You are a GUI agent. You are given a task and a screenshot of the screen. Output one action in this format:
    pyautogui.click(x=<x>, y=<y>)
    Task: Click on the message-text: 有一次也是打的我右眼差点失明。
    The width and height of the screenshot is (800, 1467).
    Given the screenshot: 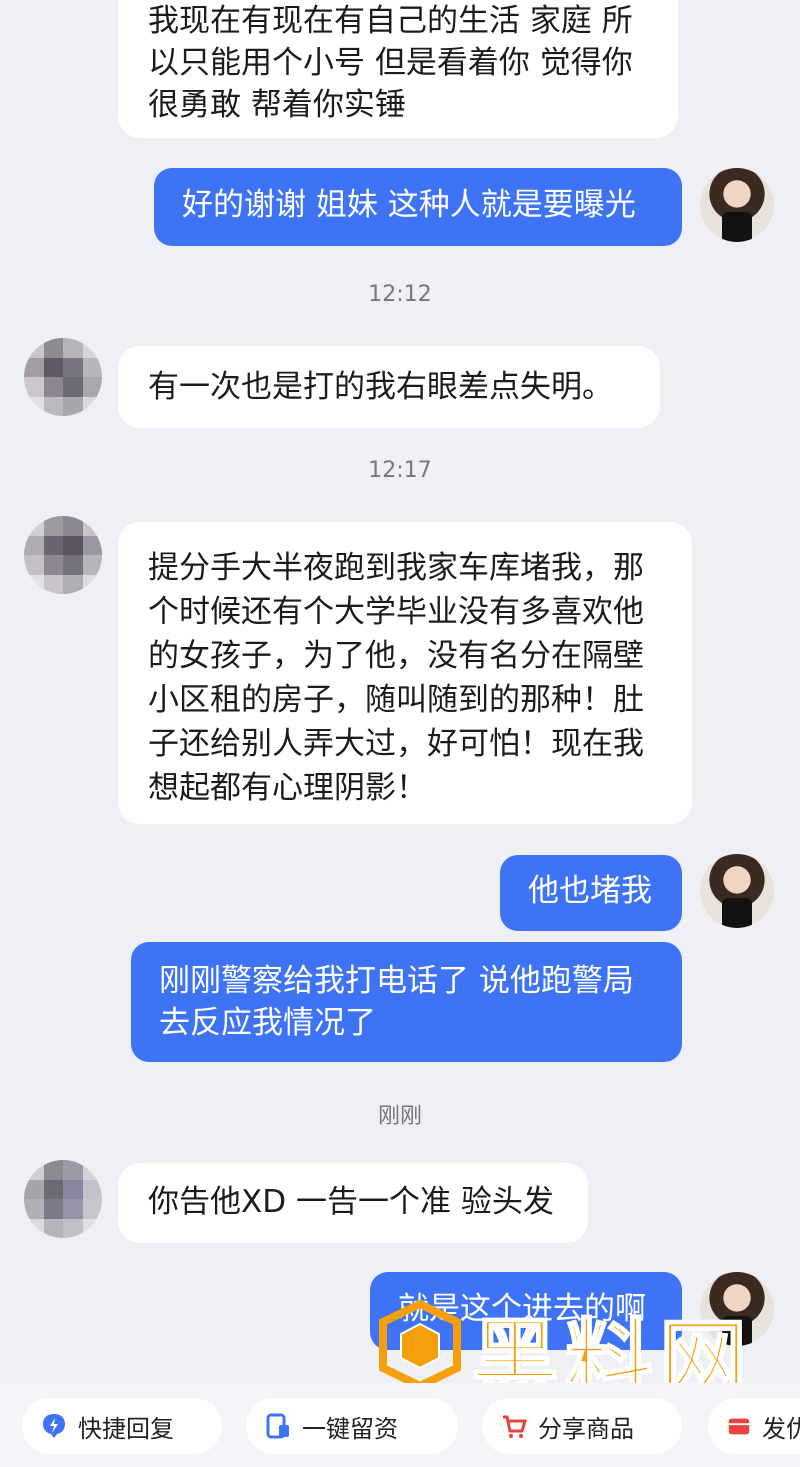 What is the action you would take?
    pyautogui.click(x=380, y=387)
    